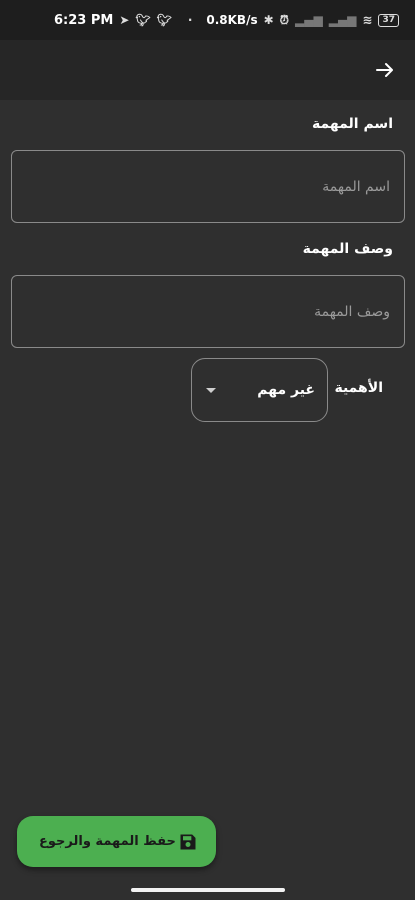 The width and height of the screenshot is (415, 900). What do you see at coordinates (188, 841) in the screenshot?
I see `save-icon` at bounding box center [188, 841].